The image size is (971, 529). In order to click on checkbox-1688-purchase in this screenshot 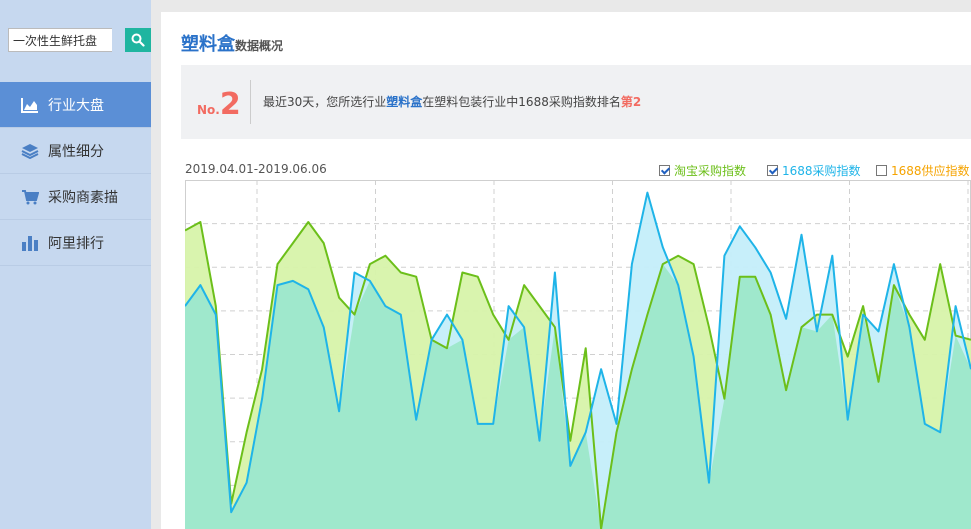, I will do `click(772, 170)`.